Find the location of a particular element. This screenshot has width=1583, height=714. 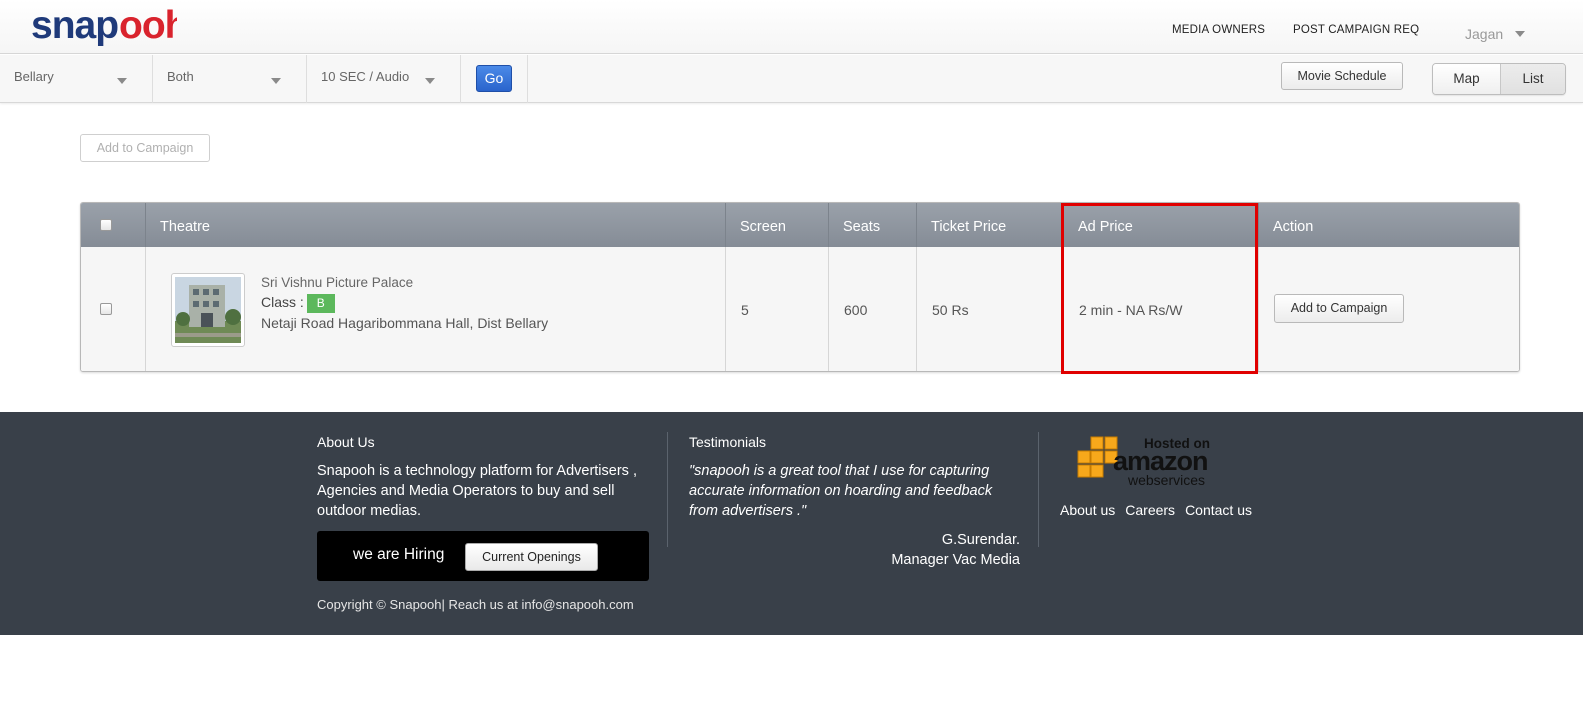

city-value: Bellary is located at coordinates (34, 76).